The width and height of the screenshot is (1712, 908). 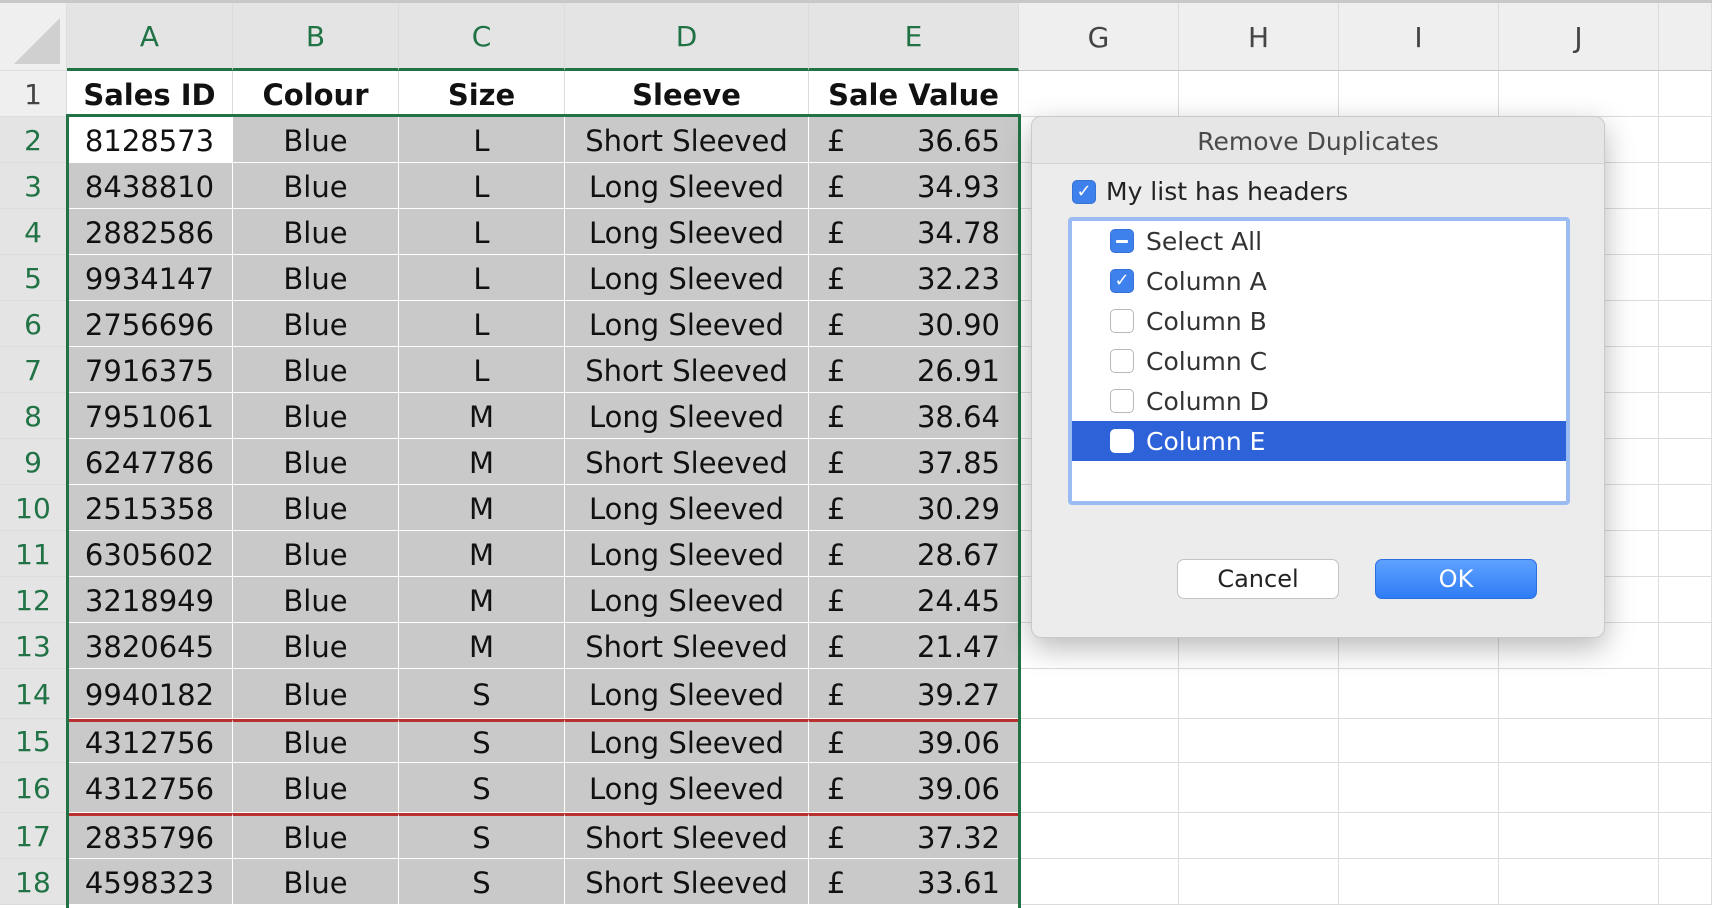 I want to click on checkbox-checked-icon: ✓, so click(x=1122, y=281).